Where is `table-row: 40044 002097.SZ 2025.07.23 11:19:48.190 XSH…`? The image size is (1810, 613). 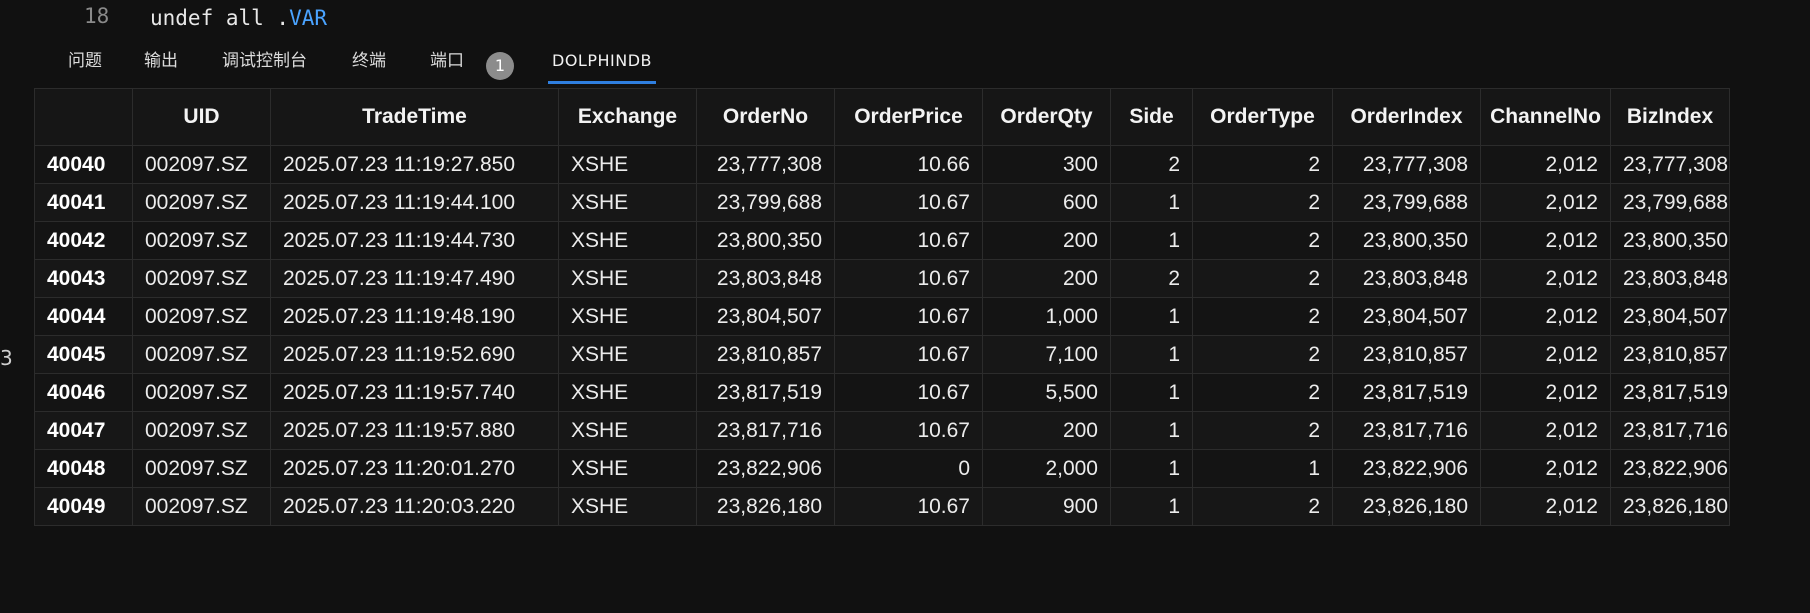 table-row: 40044 002097.SZ 2025.07.23 11:19:48.190 XSH… is located at coordinates (882, 316).